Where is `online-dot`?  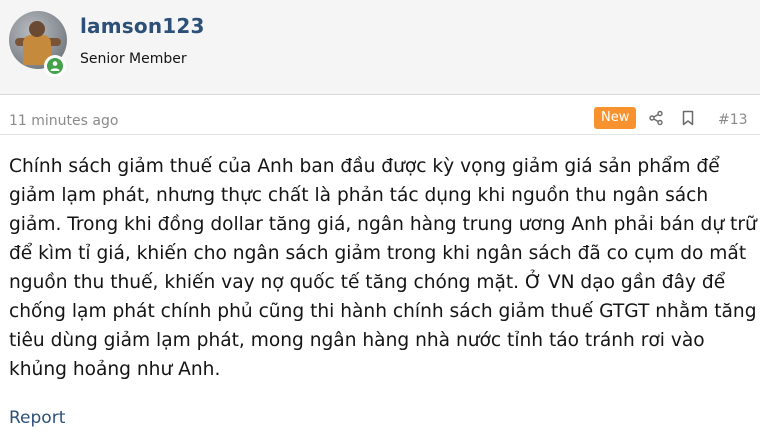
online-dot is located at coordinates (55, 66).